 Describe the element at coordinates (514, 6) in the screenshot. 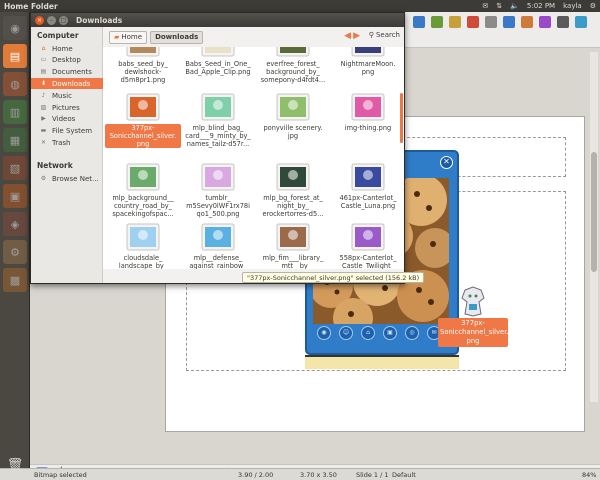

I see `volume-icon: 🔈` at that location.